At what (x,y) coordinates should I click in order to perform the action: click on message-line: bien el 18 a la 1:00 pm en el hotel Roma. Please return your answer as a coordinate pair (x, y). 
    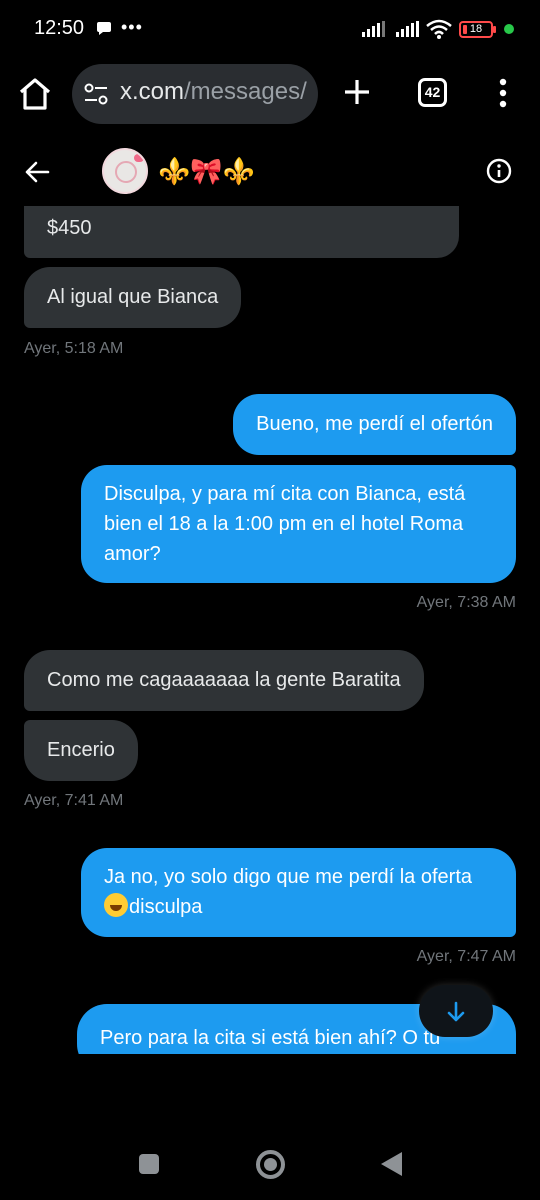
    Looking at the image, I should click on (284, 524).